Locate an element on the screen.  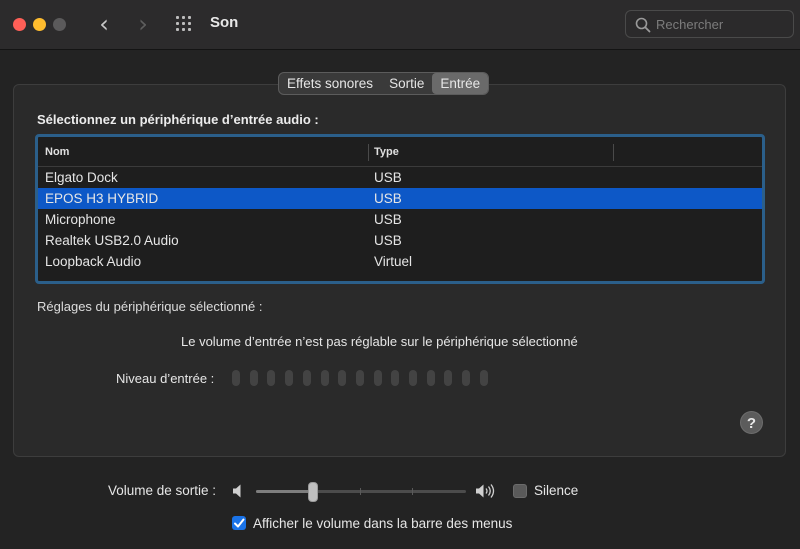
column-header-name: Nom is located at coordinates (57, 152).